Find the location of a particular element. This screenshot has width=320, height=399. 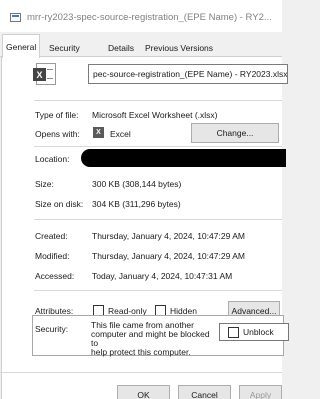

size-on-disk-label: Size on disk: is located at coordinates (59, 204).